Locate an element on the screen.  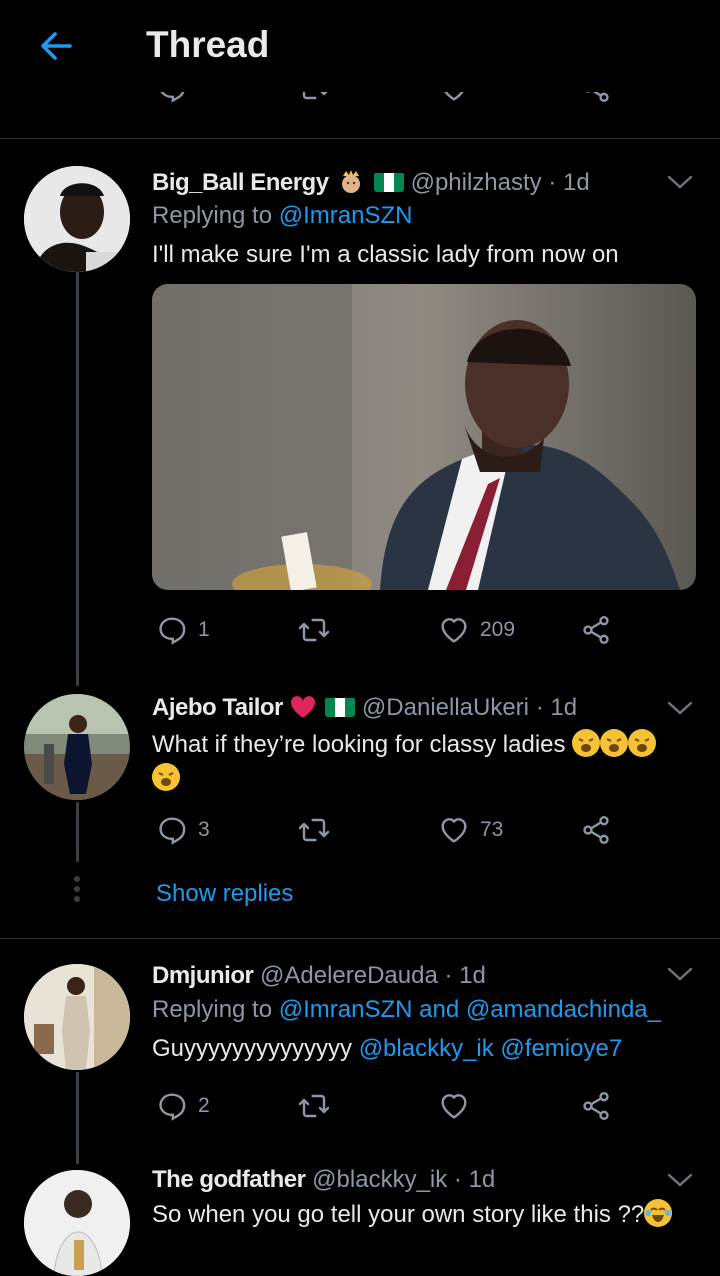
user-handle: @blackky_ik is located at coordinates (379, 1179).